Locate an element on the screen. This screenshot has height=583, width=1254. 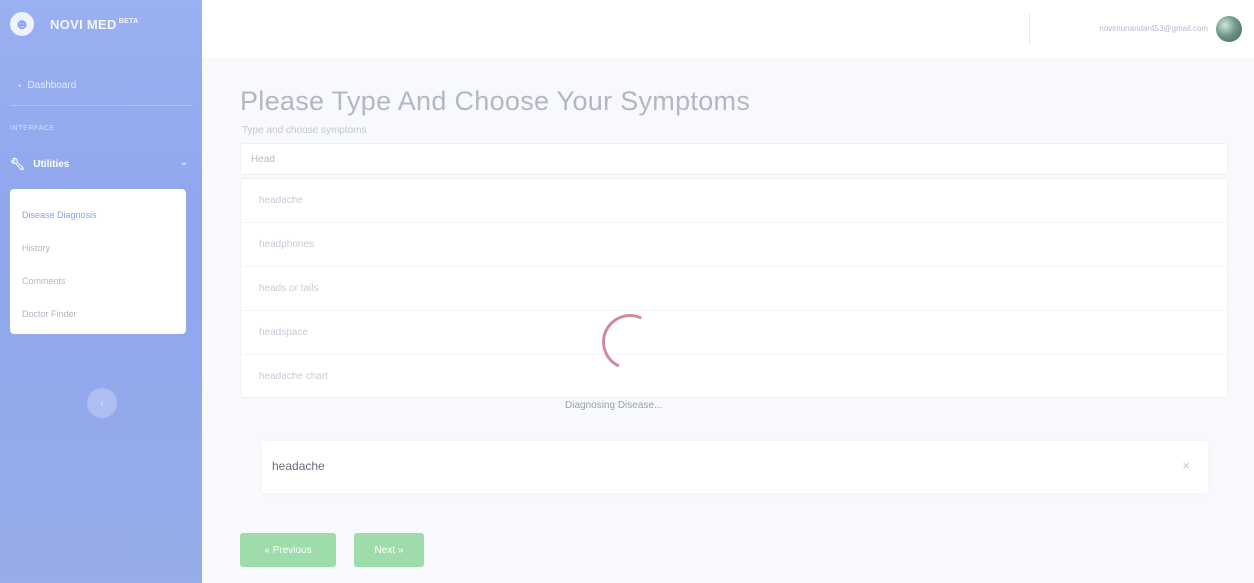
avatar is located at coordinates (1229, 29).